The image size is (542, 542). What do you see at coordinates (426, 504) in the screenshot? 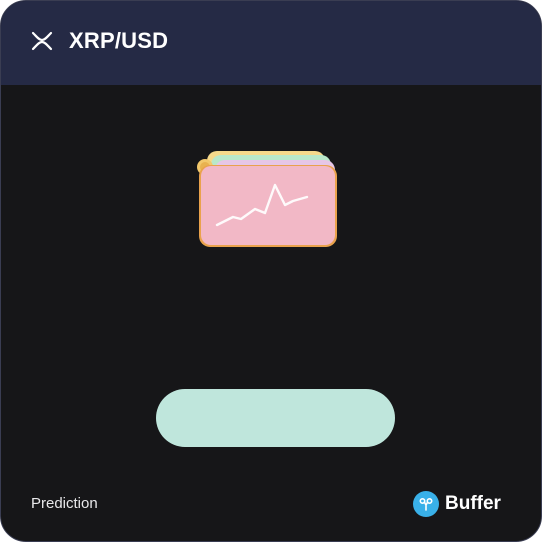
I see `buffer-logo-icon` at bounding box center [426, 504].